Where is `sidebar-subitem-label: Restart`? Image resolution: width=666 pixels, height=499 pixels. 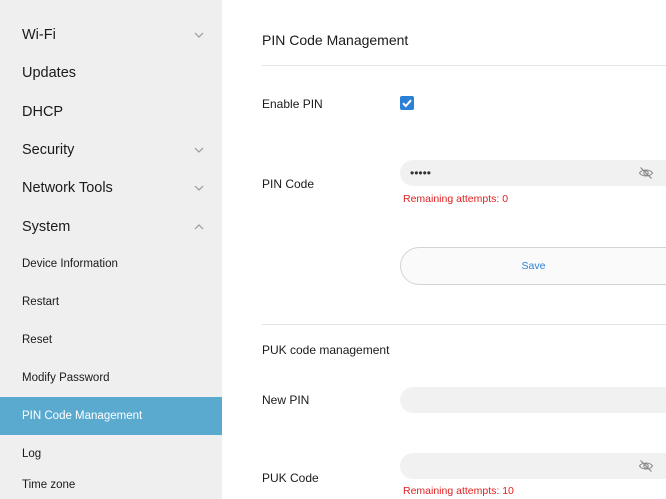
sidebar-subitem-label: Restart is located at coordinates (41, 302).